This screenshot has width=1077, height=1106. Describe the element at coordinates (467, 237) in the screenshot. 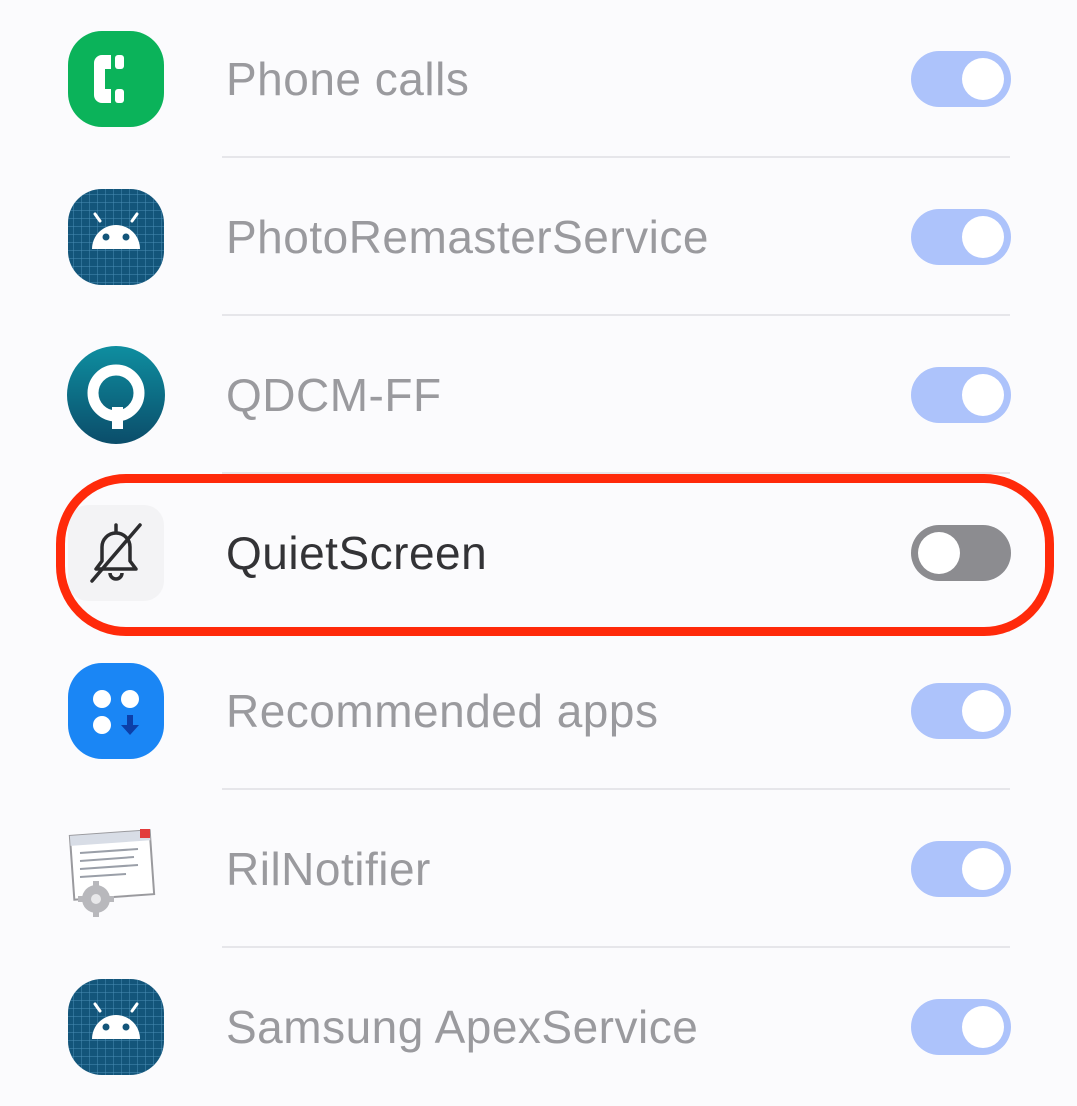

I see `app-label: PhotoRemasterService` at that location.